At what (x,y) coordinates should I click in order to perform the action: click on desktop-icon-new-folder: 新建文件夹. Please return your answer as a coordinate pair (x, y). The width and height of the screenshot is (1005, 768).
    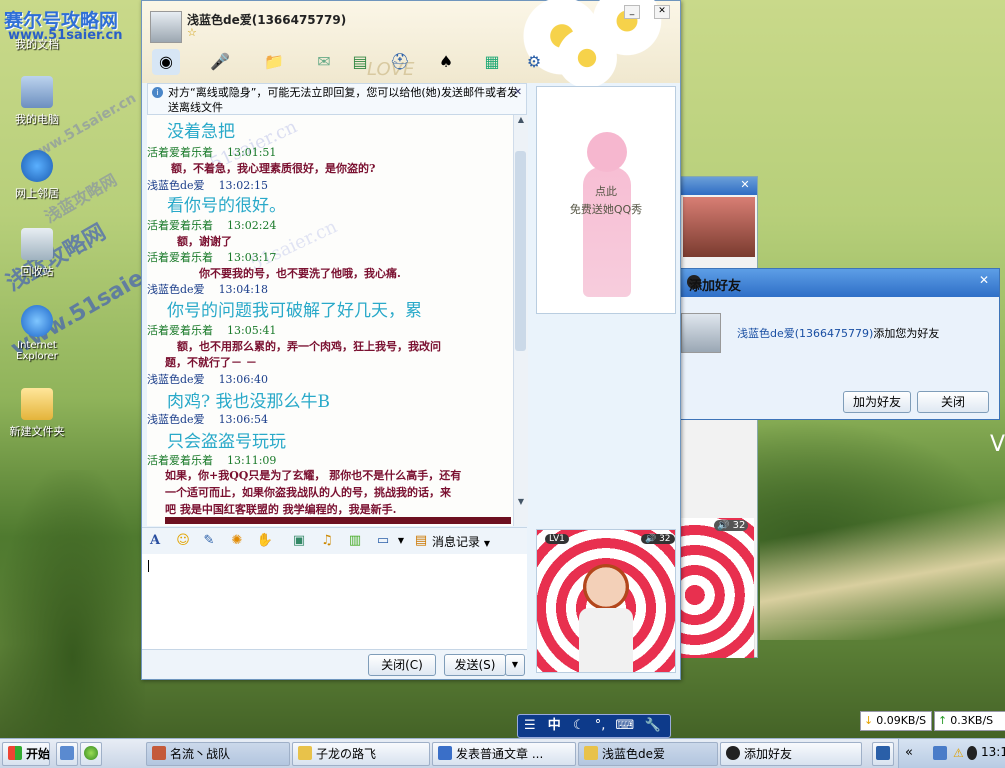
    Looking at the image, I should click on (37, 413).